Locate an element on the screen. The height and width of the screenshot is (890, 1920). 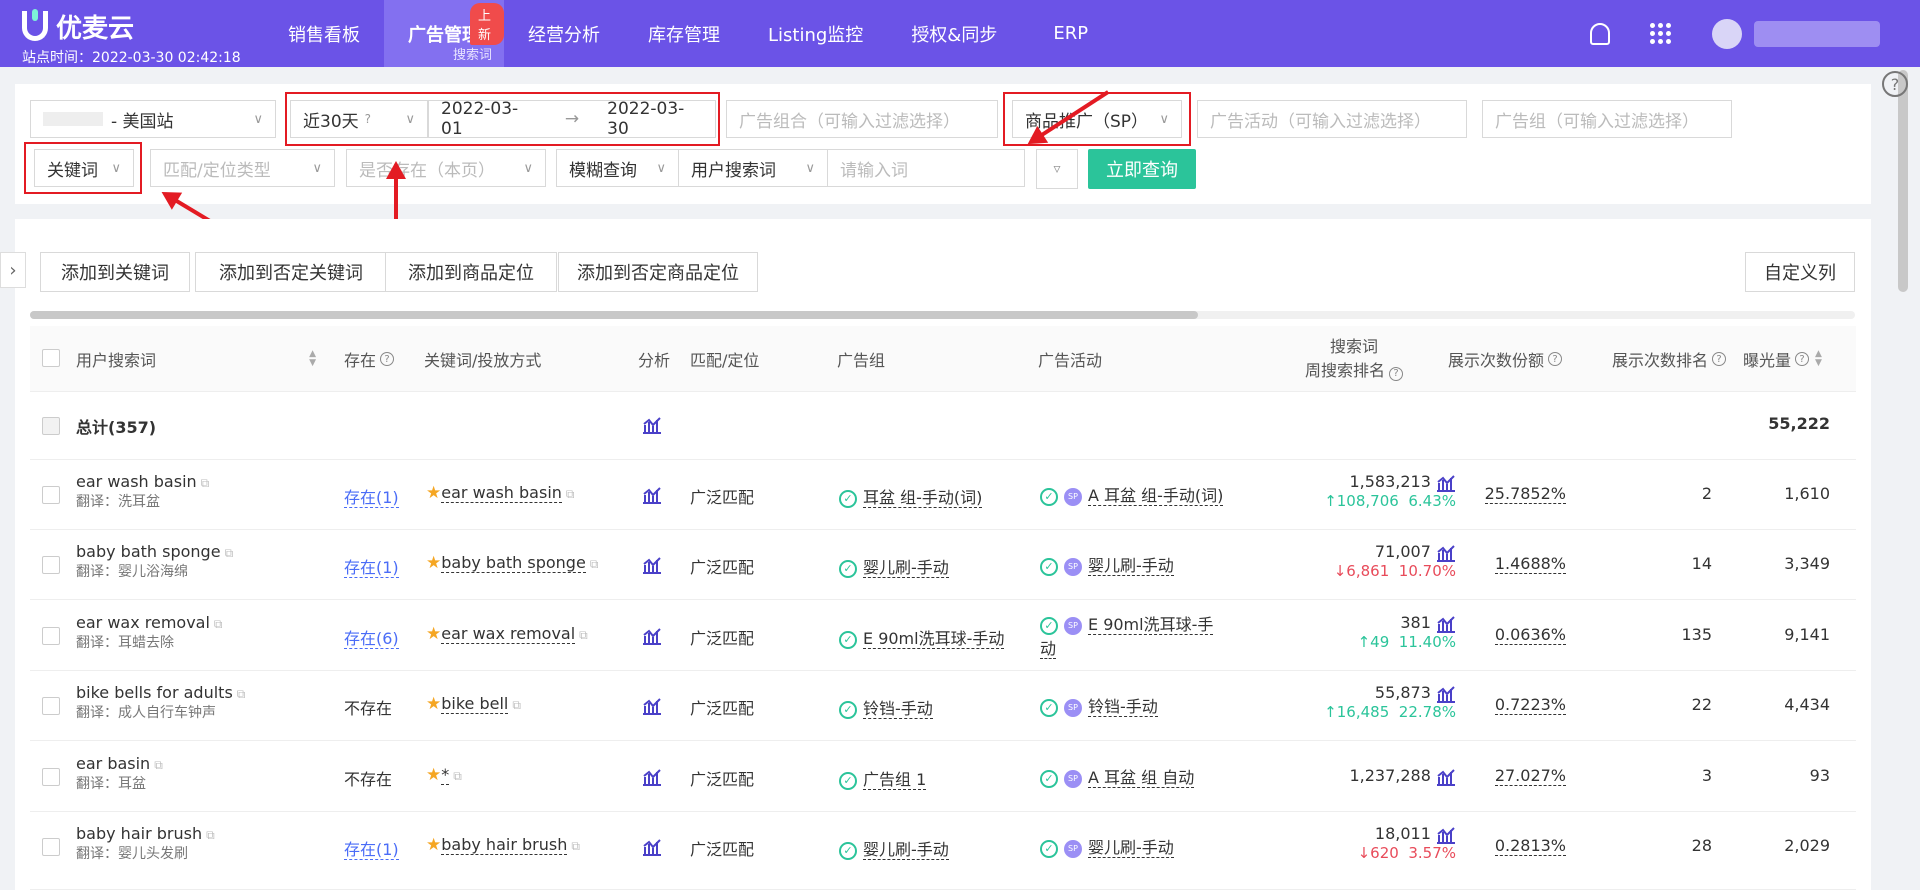
table-horizontal-scrollbar is located at coordinates (942, 315).